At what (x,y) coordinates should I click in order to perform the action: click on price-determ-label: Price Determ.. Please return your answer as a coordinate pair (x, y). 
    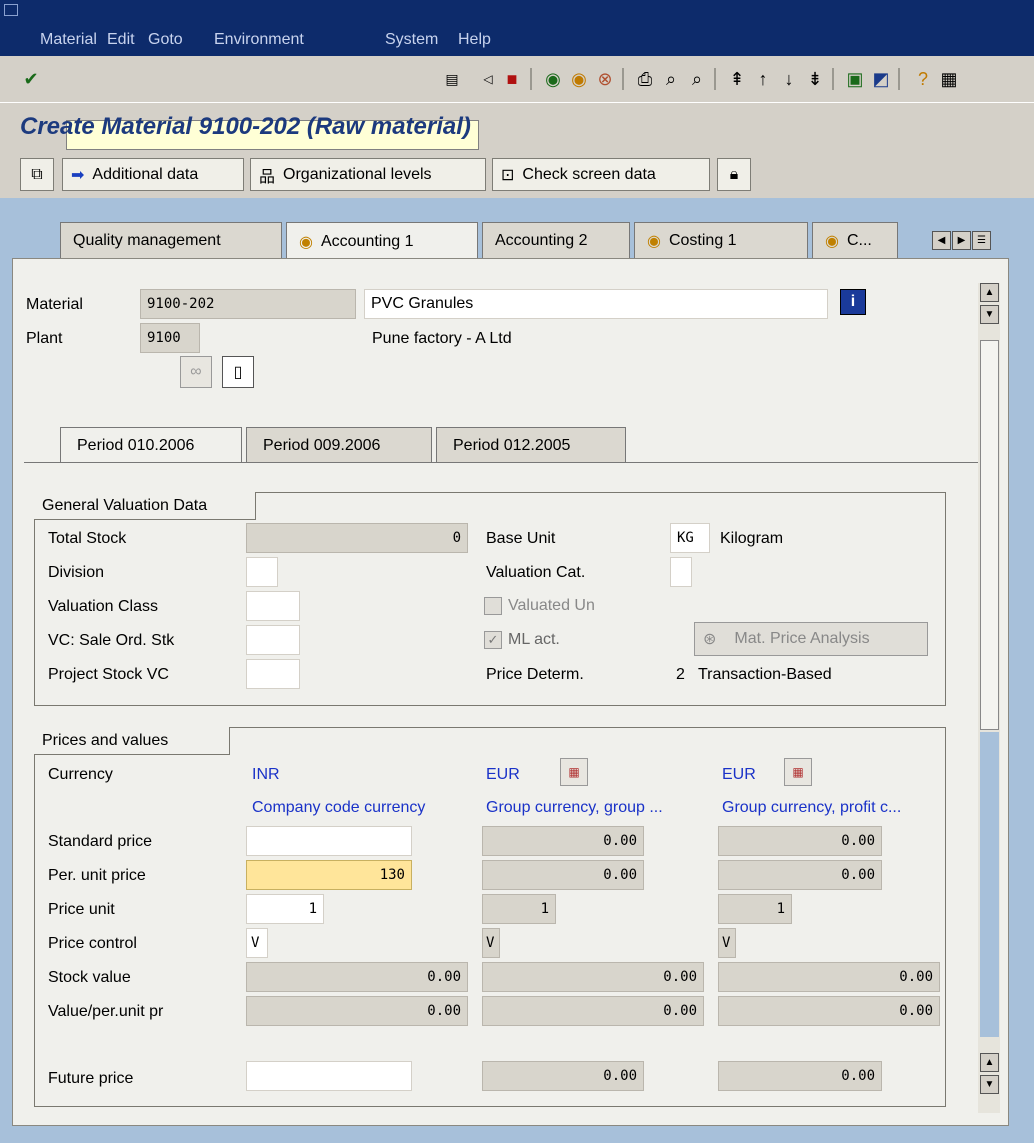
    Looking at the image, I should click on (535, 674).